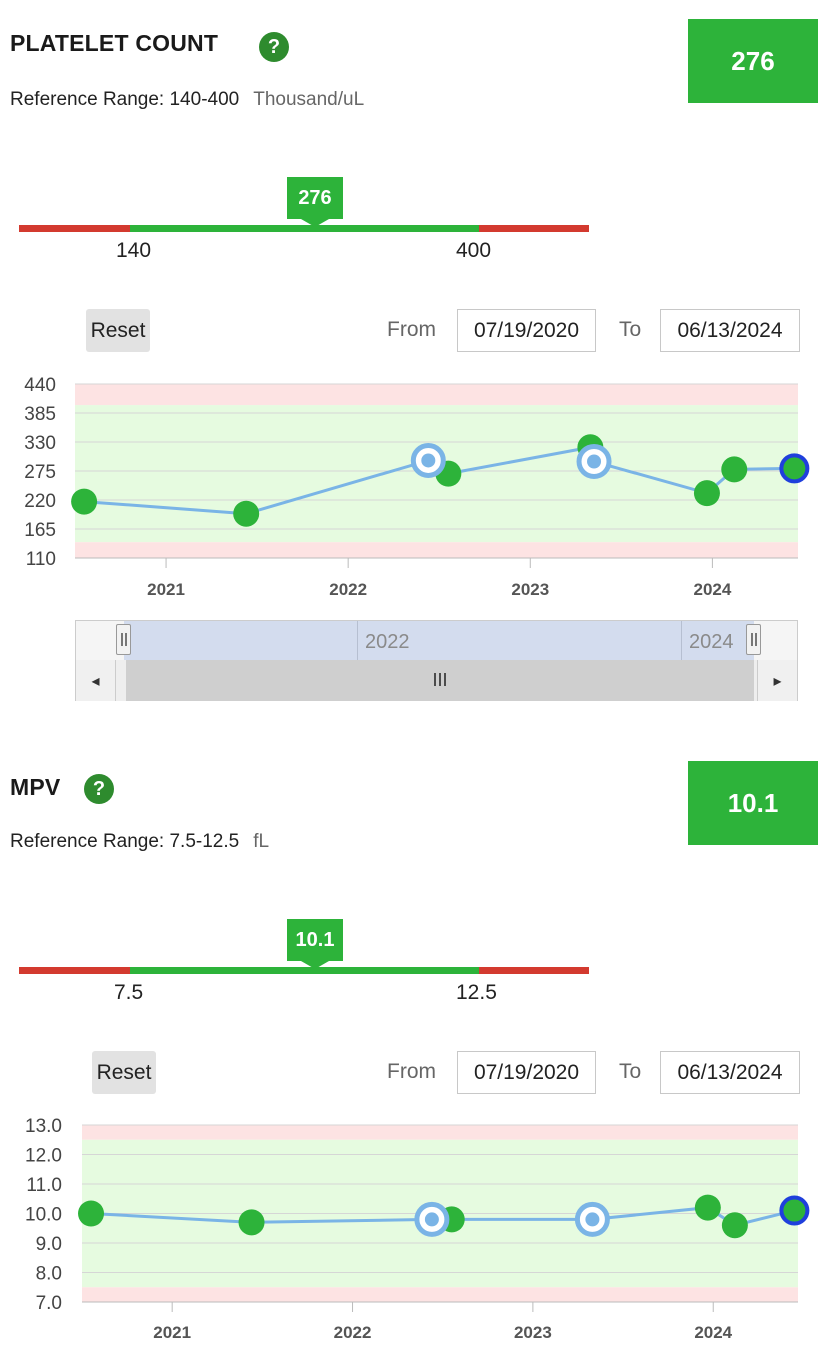 The height and width of the screenshot is (1361, 828). What do you see at coordinates (49, 1303) in the screenshot?
I see `y-tick-label: 7.0` at bounding box center [49, 1303].